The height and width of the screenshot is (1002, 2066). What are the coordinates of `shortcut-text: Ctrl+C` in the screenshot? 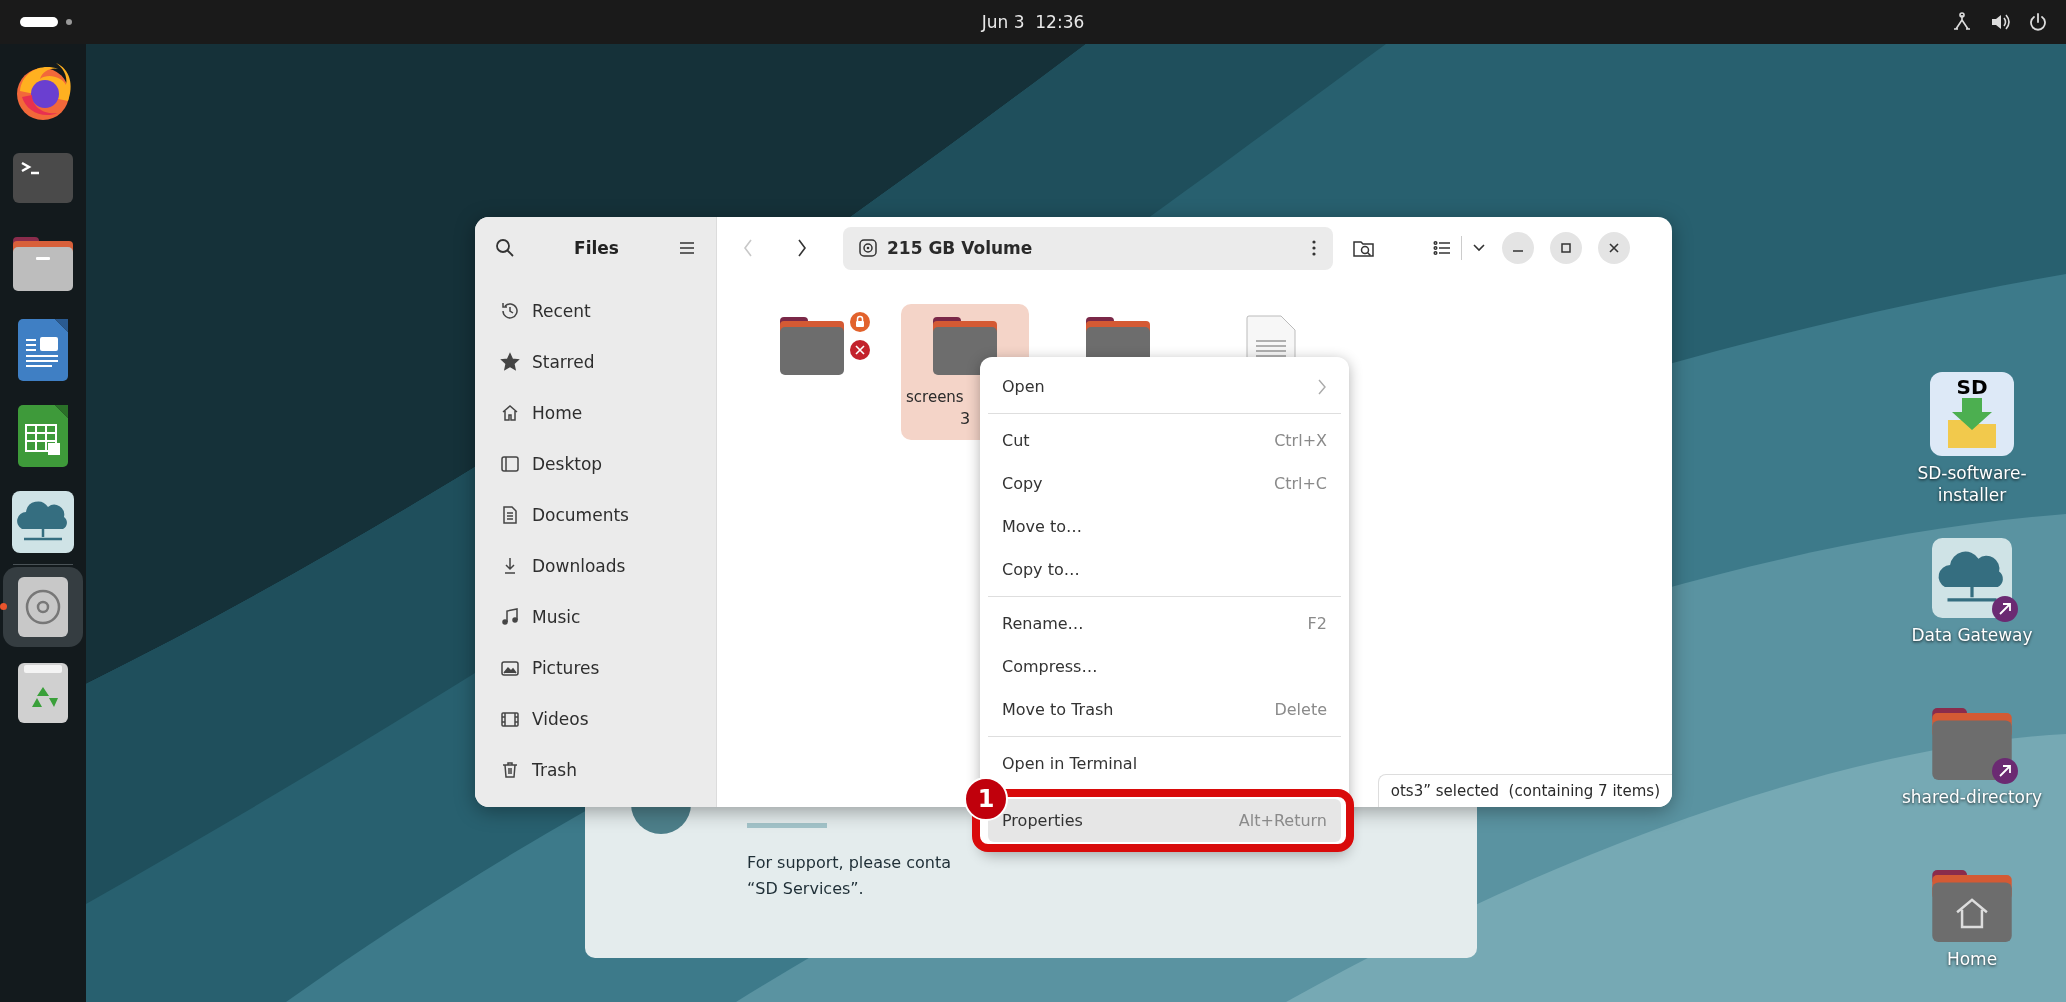 It's located at (1300, 483).